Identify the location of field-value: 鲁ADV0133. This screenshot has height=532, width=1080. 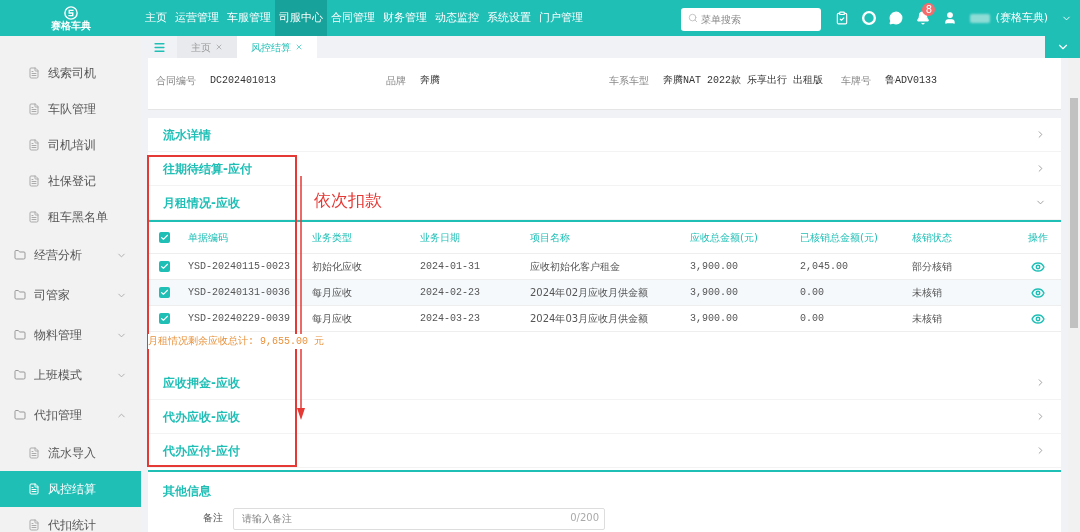
(911, 81).